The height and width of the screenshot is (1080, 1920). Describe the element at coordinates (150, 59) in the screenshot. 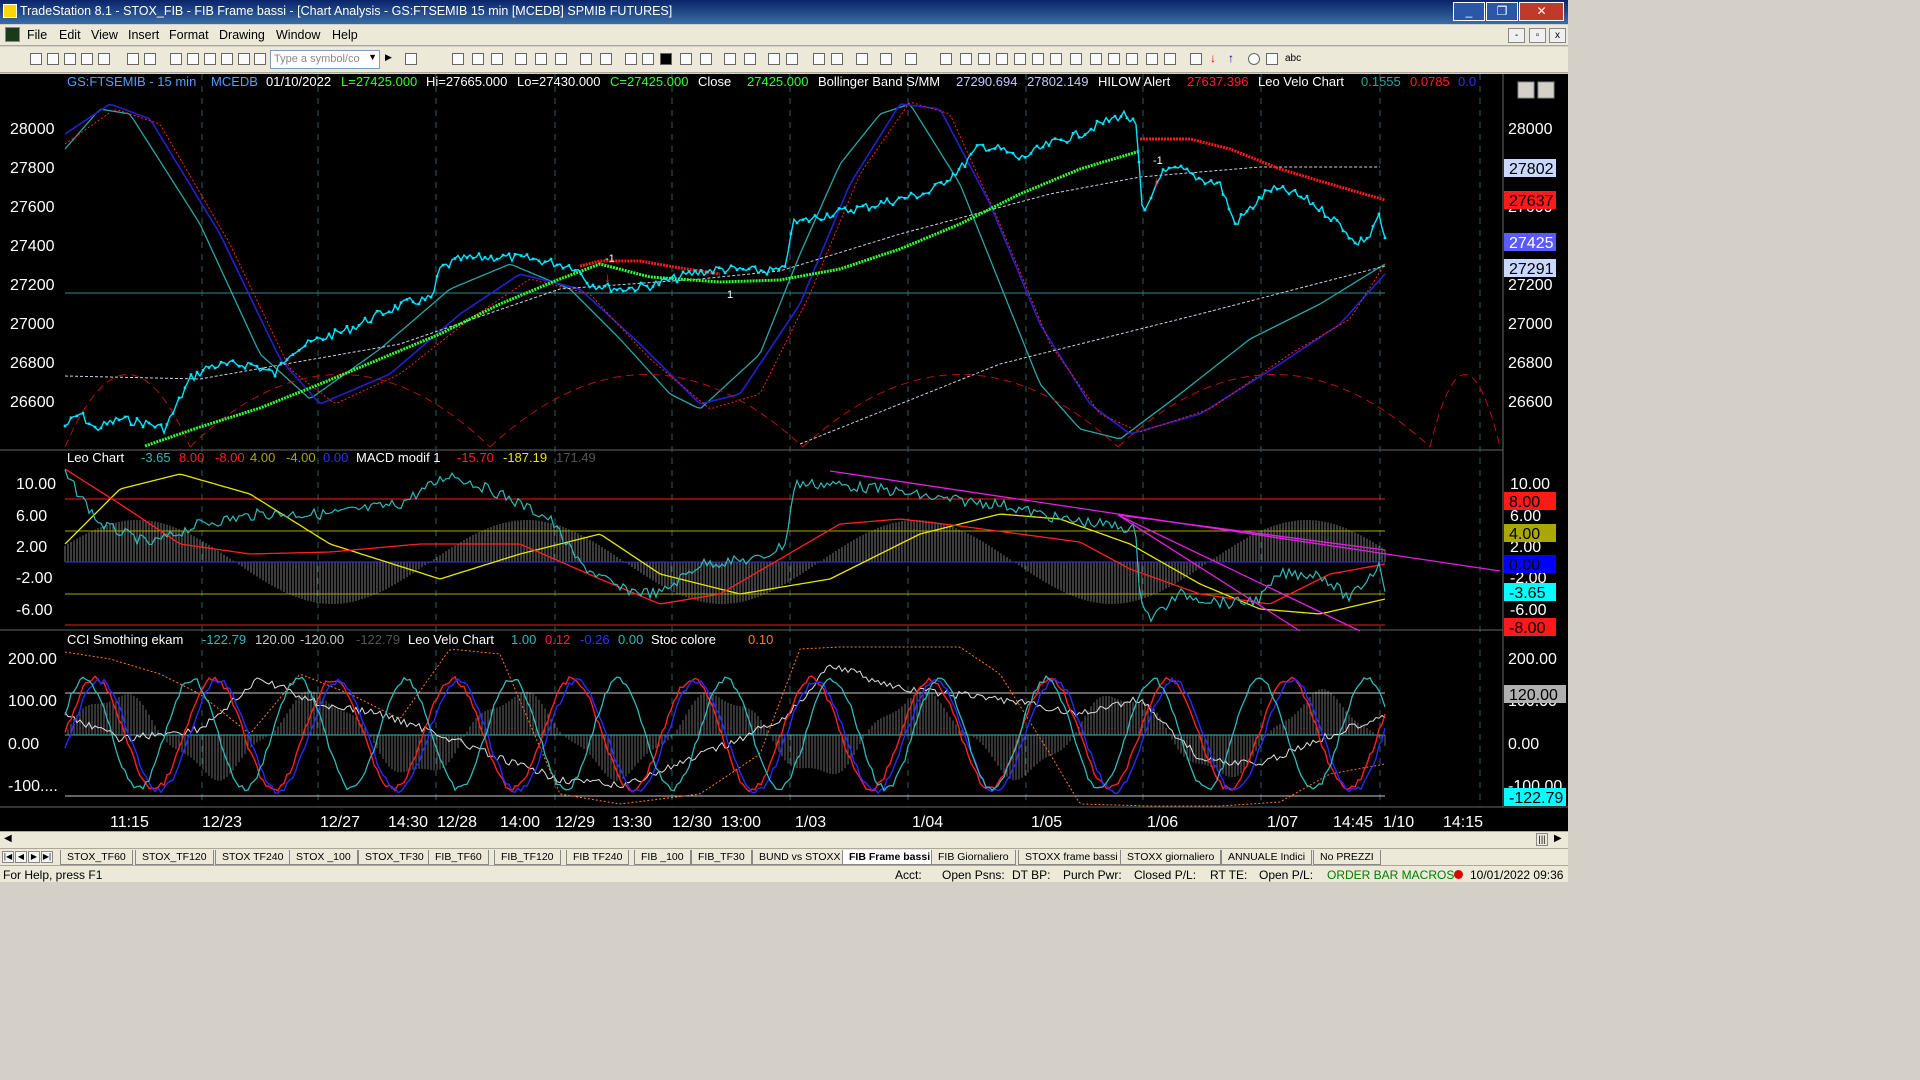

I see `print-icon` at that location.